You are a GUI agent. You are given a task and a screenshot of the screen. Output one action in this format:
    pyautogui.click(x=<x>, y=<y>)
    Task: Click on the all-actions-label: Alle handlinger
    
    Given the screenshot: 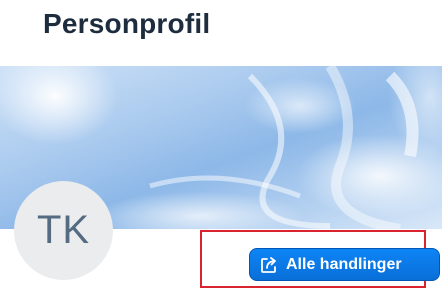 What is the action you would take?
    pyautogui.click(x=344, y=264)
    